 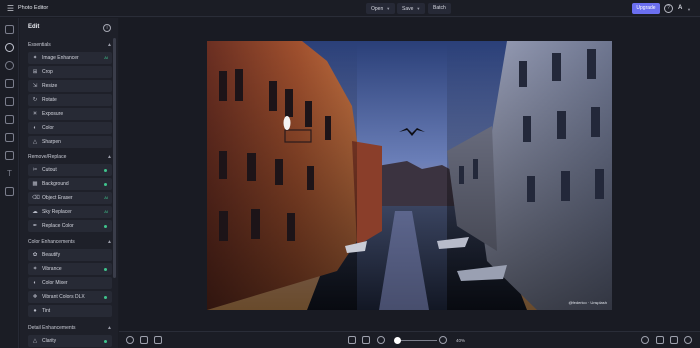 I want to click on reset-icon, so click(x=688, y=340).